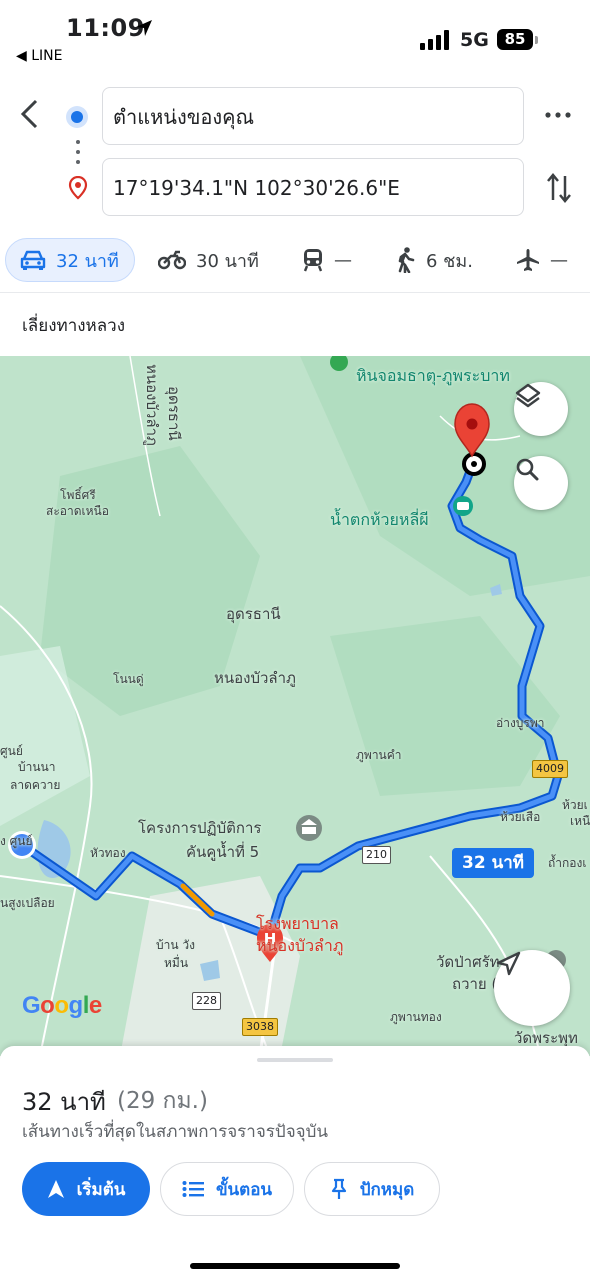 This screenshot has height=1280, width=590. I want to click on map-label-project-2: คันคูน้ำที่ 5, so click(222, 852).